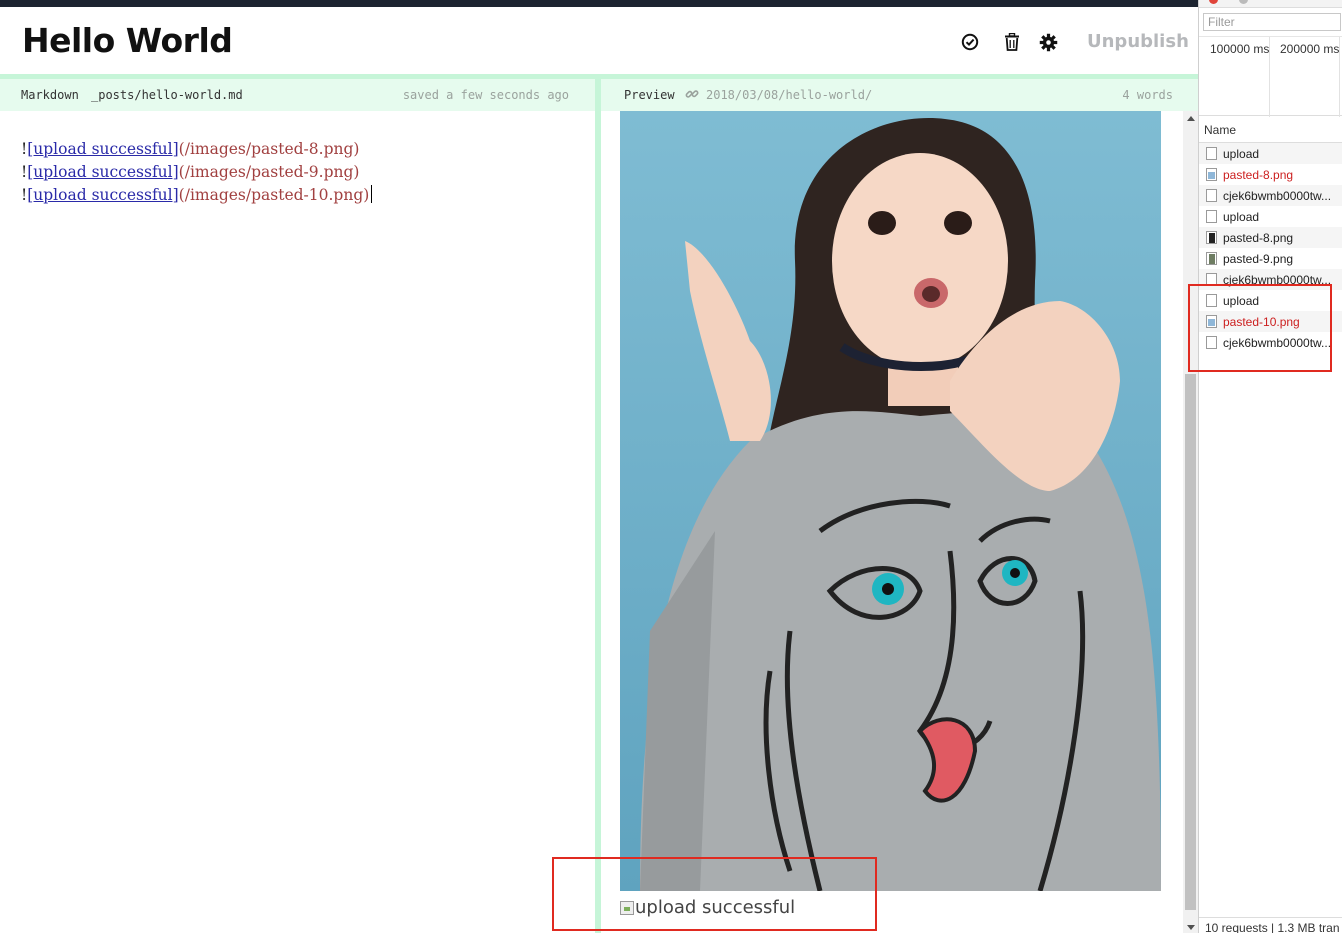  Describe the element at coordinates (1270, 4) in the screenshot. I see `devtools-toolbar` at that location.